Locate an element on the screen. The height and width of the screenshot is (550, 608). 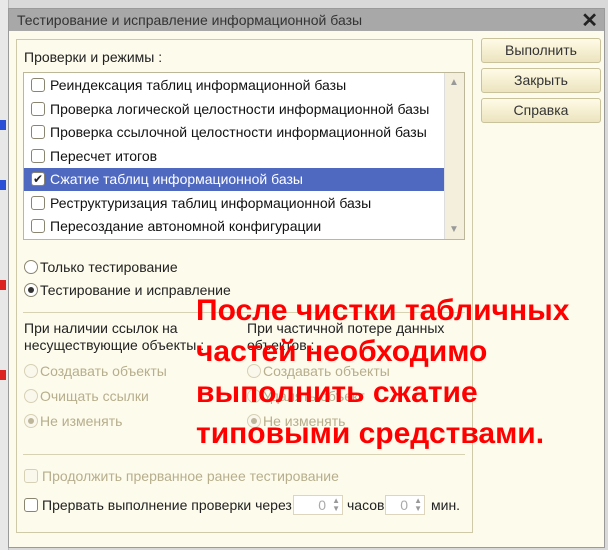
caption-line: типовыми средствами. is located at coordinates (370, 433).